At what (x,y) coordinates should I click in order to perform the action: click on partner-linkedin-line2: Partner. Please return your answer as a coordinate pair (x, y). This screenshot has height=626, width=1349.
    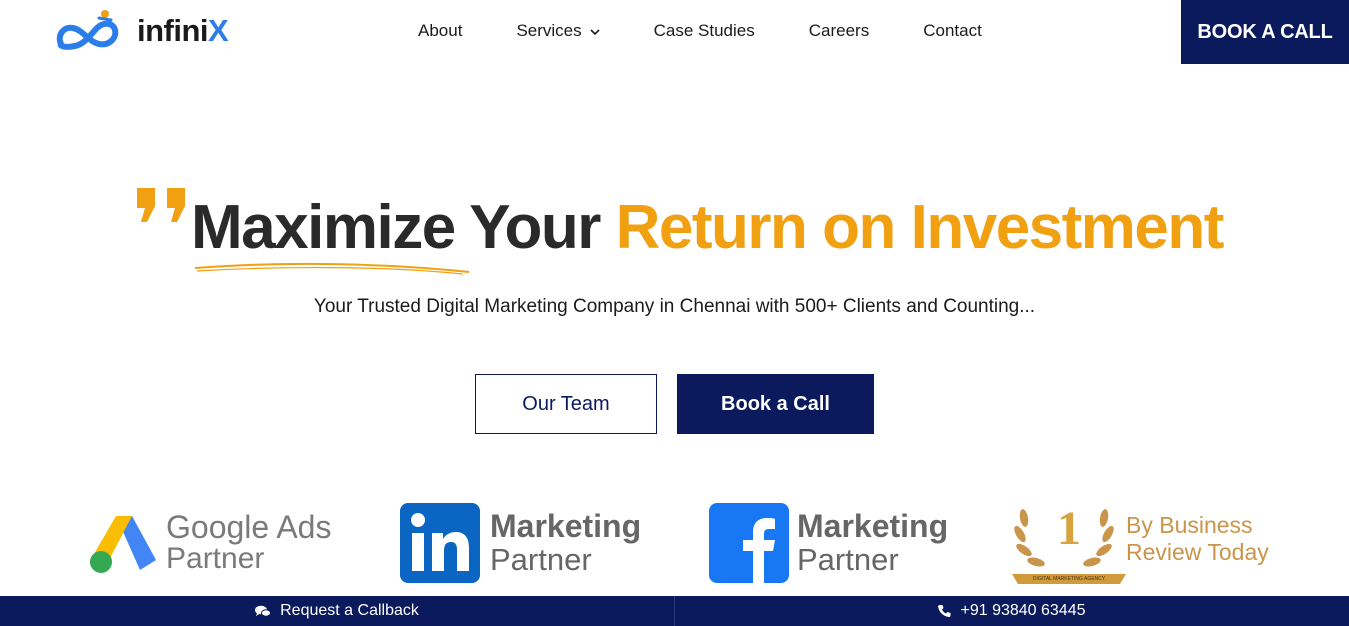
    Looking at the image, I should click on (541, 559).